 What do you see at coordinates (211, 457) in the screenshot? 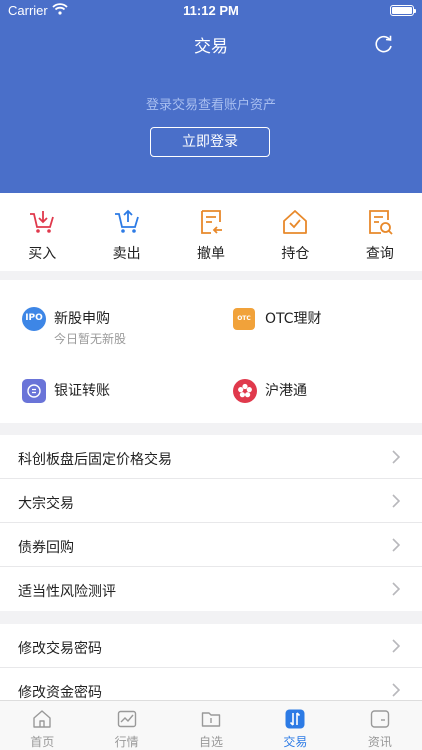
I see `list-item-star-market-fixed-price: 科创板盘后固定价格交易` at bounding box center [211, 457].